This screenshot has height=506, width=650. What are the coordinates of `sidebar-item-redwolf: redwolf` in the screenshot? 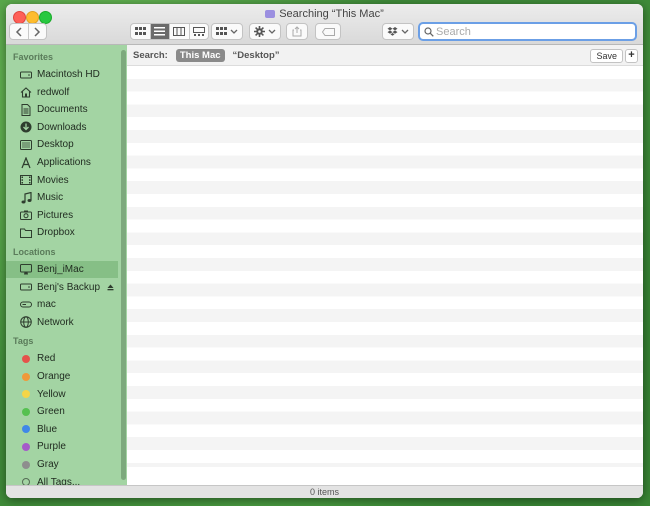 It's located at (62, 92).